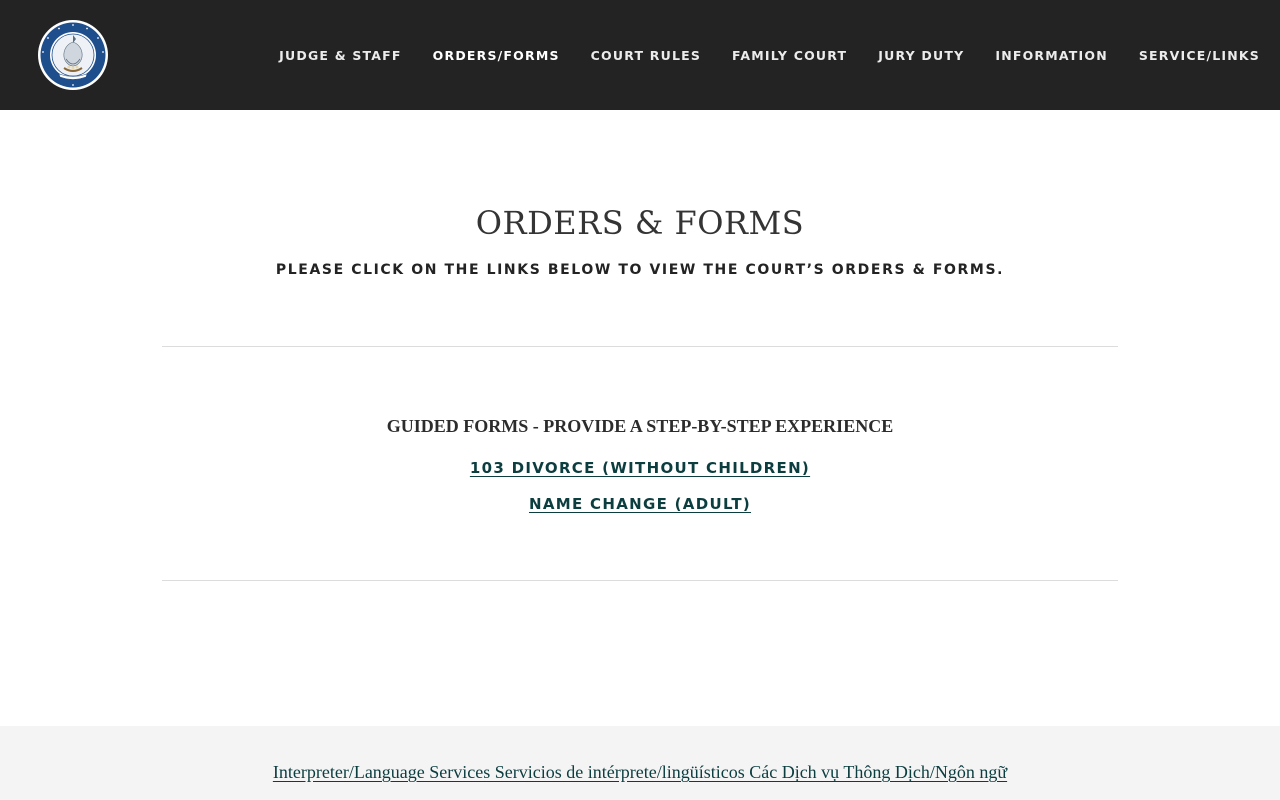 This screenshot has width=1280, height=800. What do you see at coordinates (1199, 55) in the screenshot?
I see `nav-item-service-links: SERVICE/LINKS` at bounding box center [1199, 55].